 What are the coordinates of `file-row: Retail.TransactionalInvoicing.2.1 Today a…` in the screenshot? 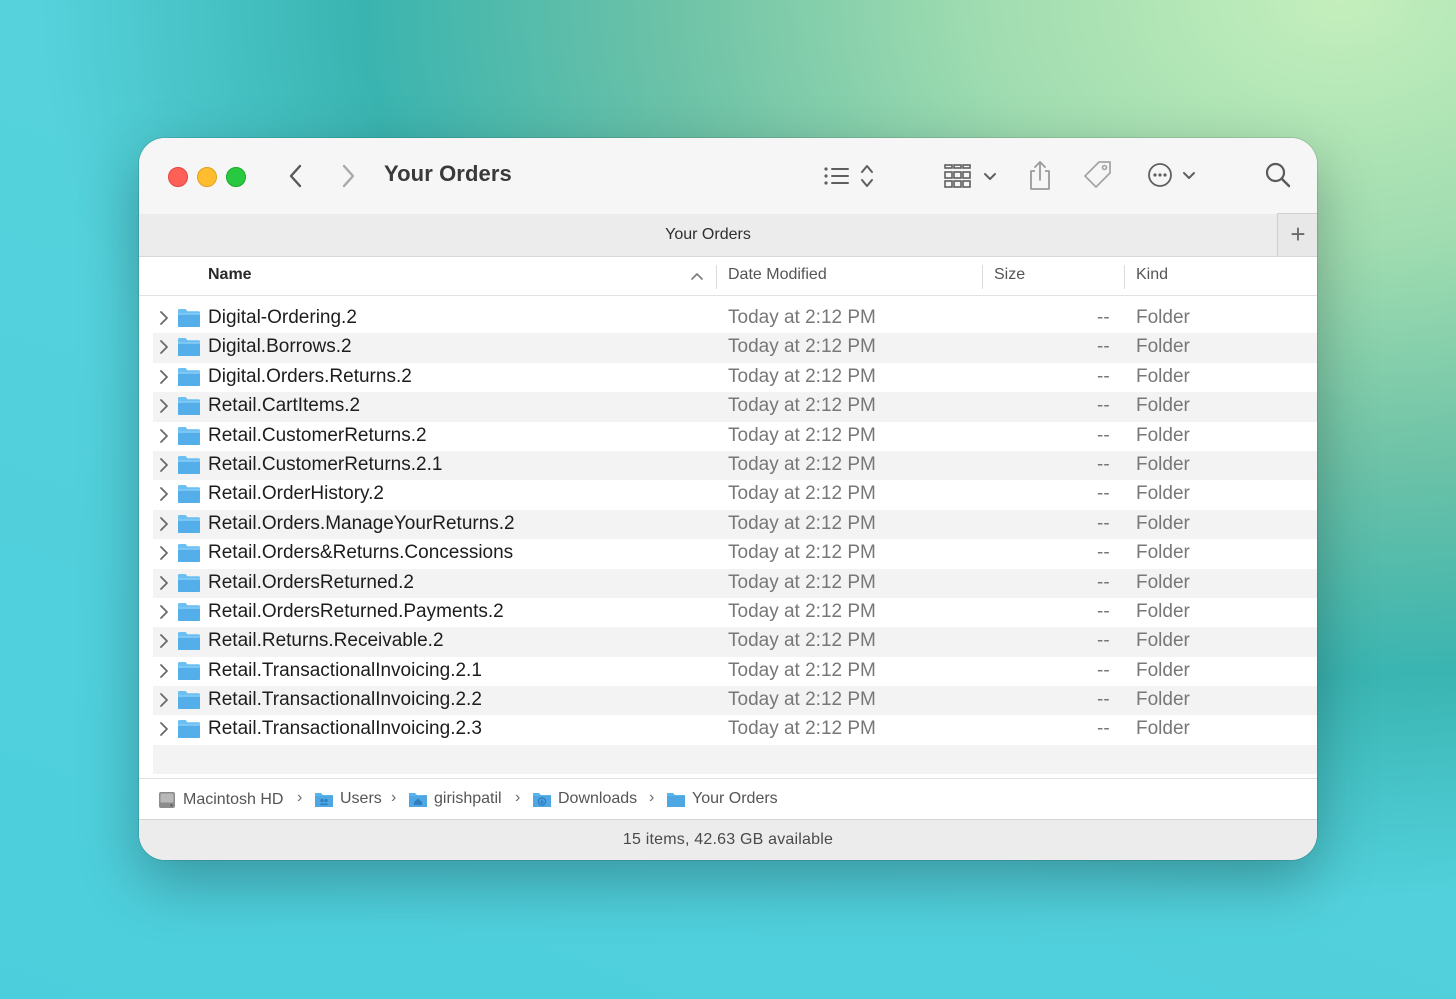 It's located at (735, 671).